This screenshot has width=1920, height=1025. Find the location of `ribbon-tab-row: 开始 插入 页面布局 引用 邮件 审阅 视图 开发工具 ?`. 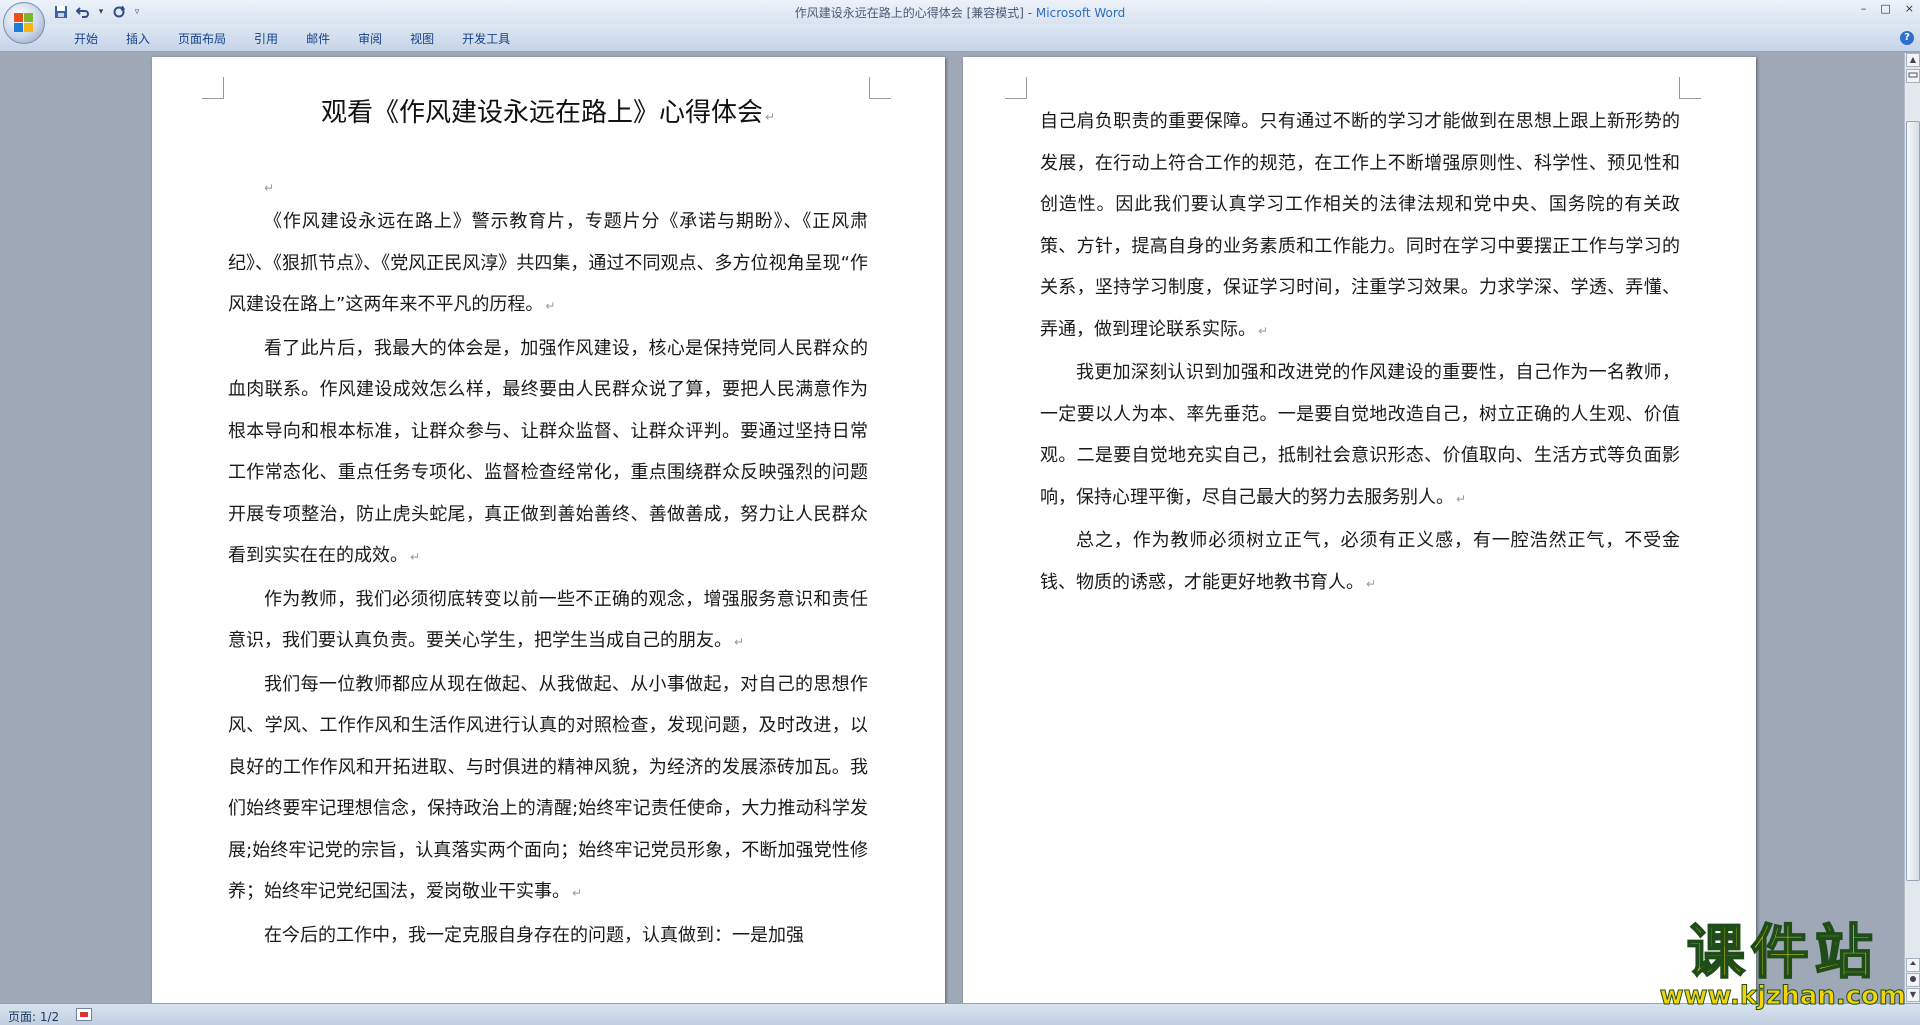

ribbon-tab-row: 开始 插入 页面布局 引用 邮件 审阅 视图 开发工具 ? is located at coordinates (960, 38).